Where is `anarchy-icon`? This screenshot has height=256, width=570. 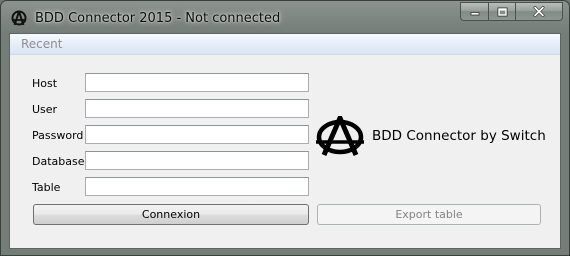 anarchy-icon is located at coordinates (19, 18).